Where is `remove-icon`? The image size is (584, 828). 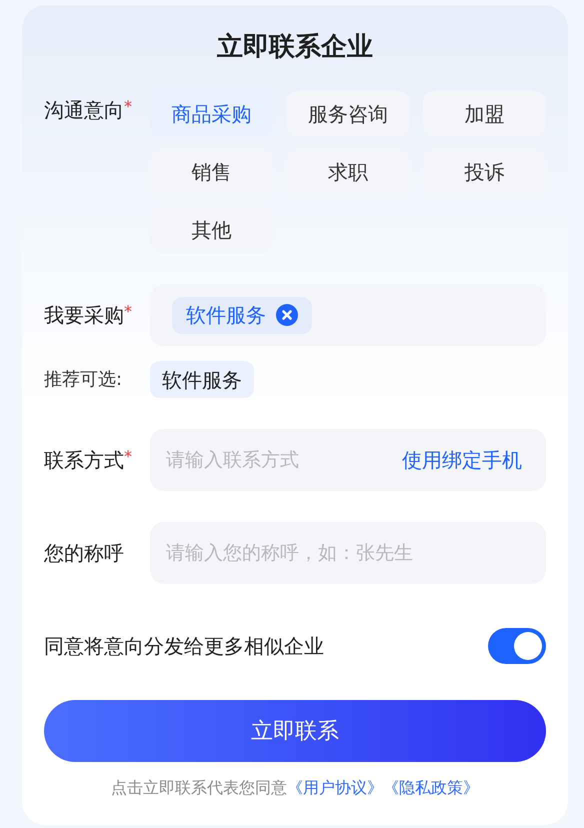 remove-icon is located at coordinates (287, 315).